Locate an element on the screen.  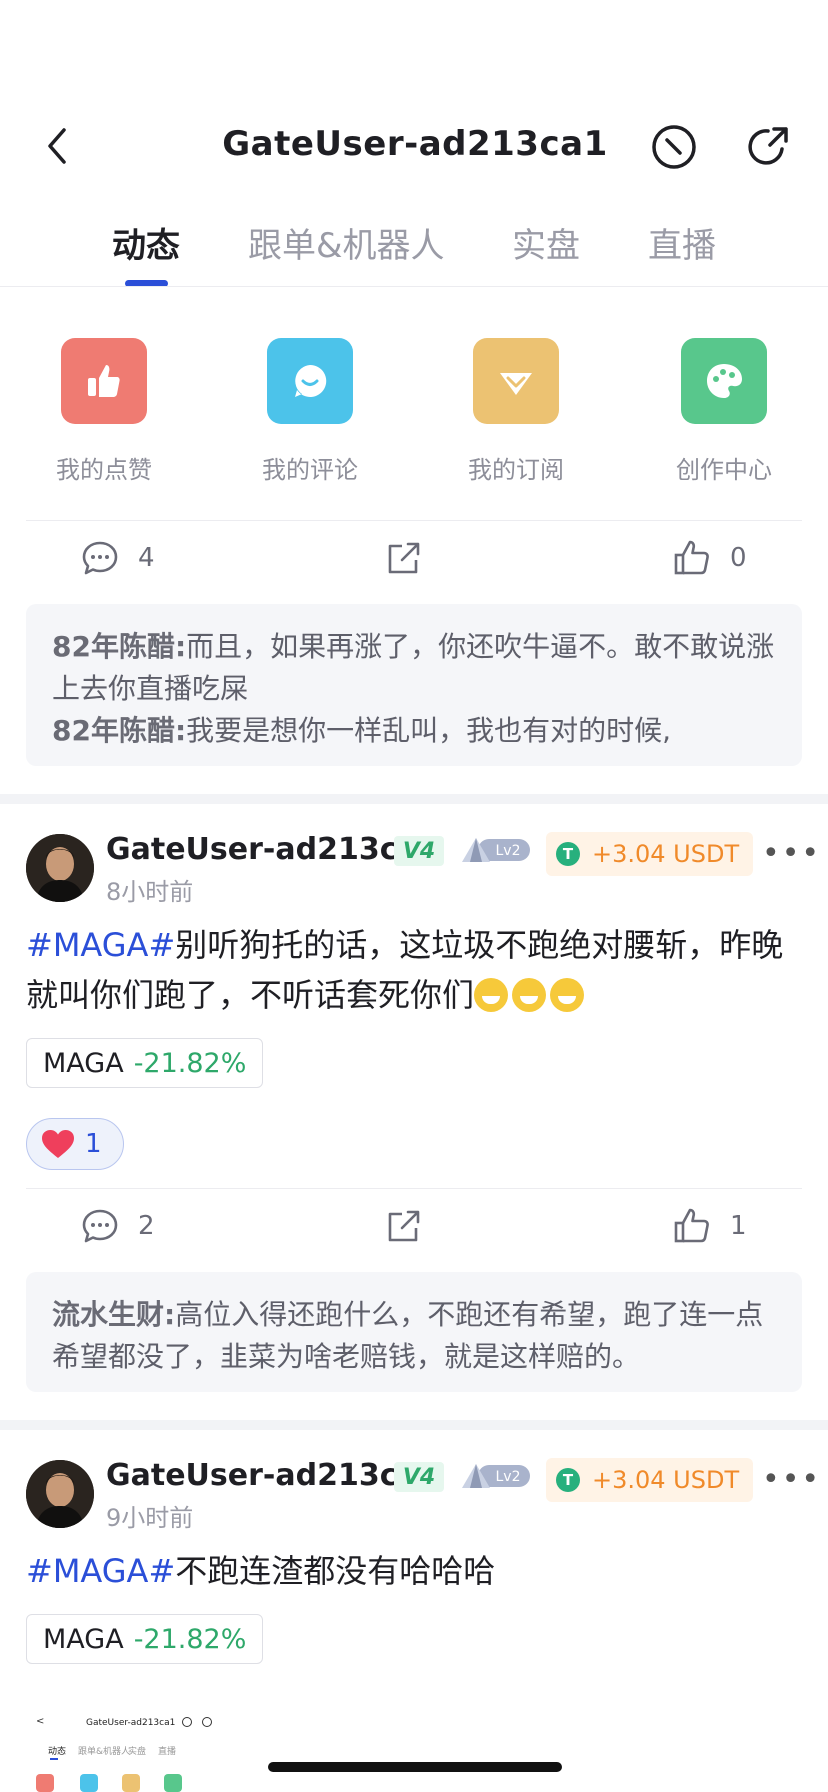
thumb-likes-icon is located at coordinates (45, 1783).